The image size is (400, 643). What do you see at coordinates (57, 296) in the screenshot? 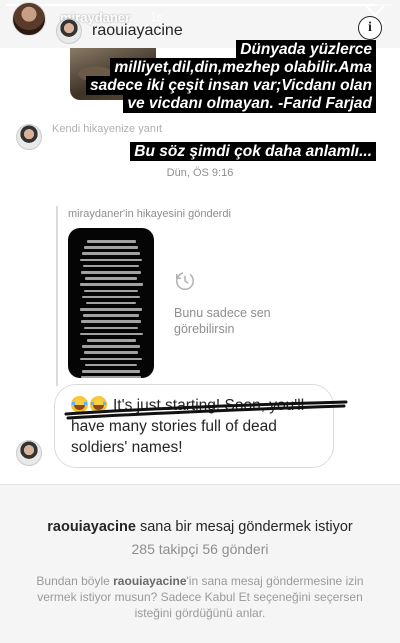
I see `reply-indicator-bar` at bounding box center [57, 296].